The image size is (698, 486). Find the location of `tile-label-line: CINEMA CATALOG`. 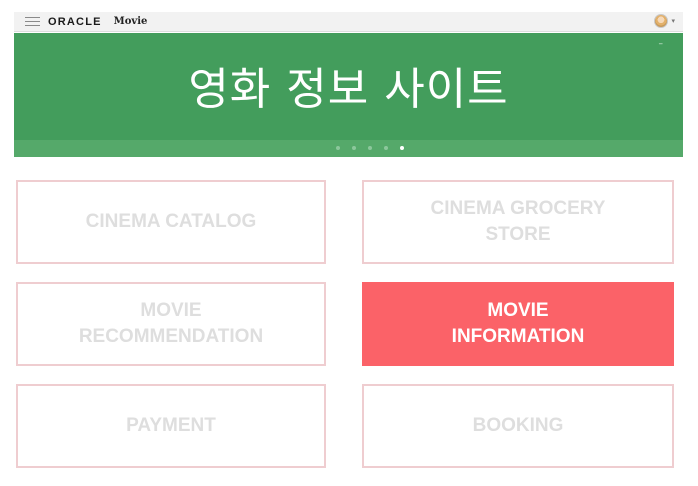

tile-label-line: CINEMA CATALOG is located at coordinates (171, 221).